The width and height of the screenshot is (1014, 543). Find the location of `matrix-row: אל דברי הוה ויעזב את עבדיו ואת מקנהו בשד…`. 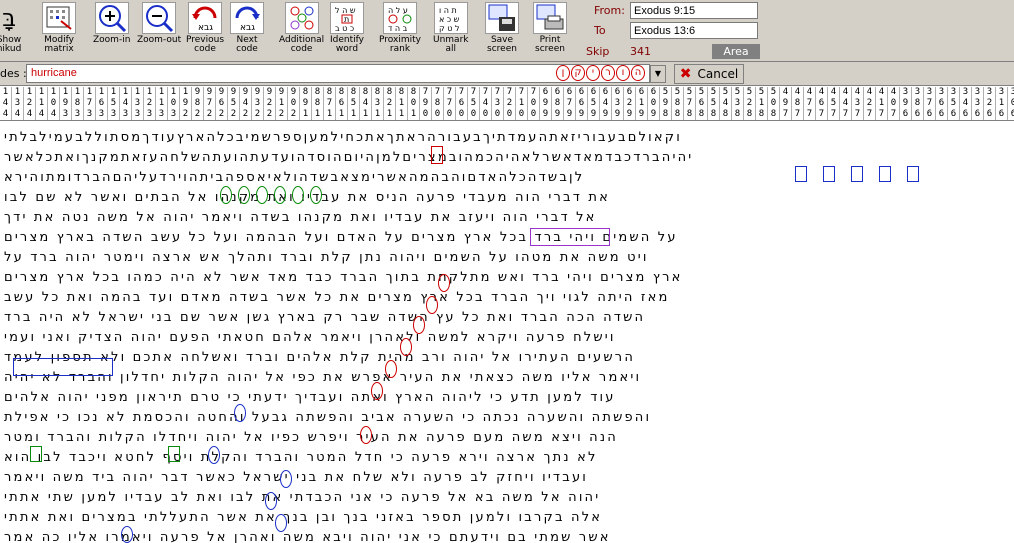

matrix-row: אל דברי הוה ויעזב את עבדיו ואת מקנהו בשד… is located at coordinates (507, 218).